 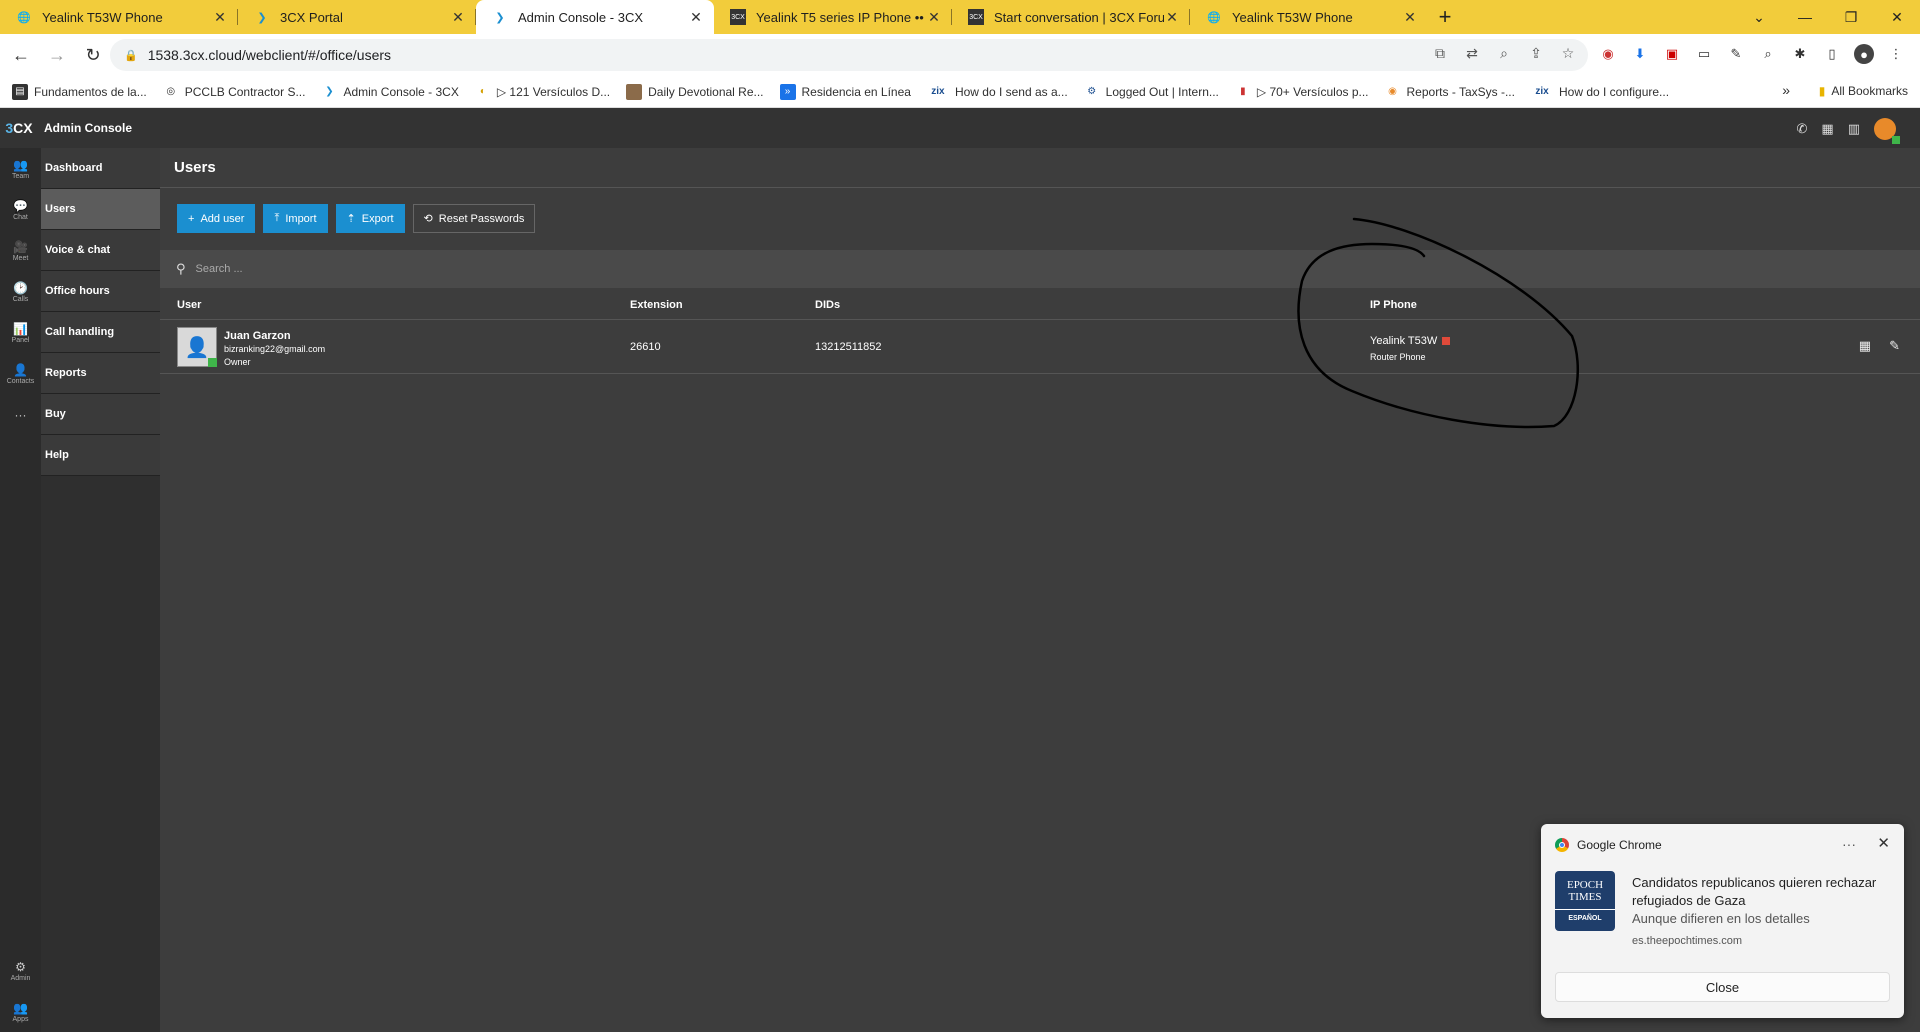 What do you see at coordinates (1079, 17) in the screenshot?
I see `tab-title: Start conversation | 3CX Forums` at bounding box center [1079, 17].